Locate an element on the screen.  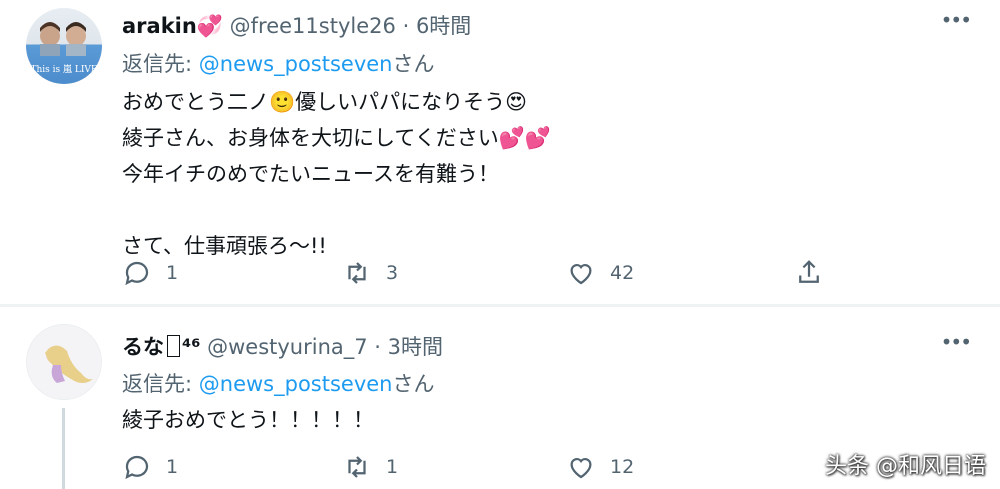
watermark: 头条 @和风日语 is located at coordinates (905, 466).